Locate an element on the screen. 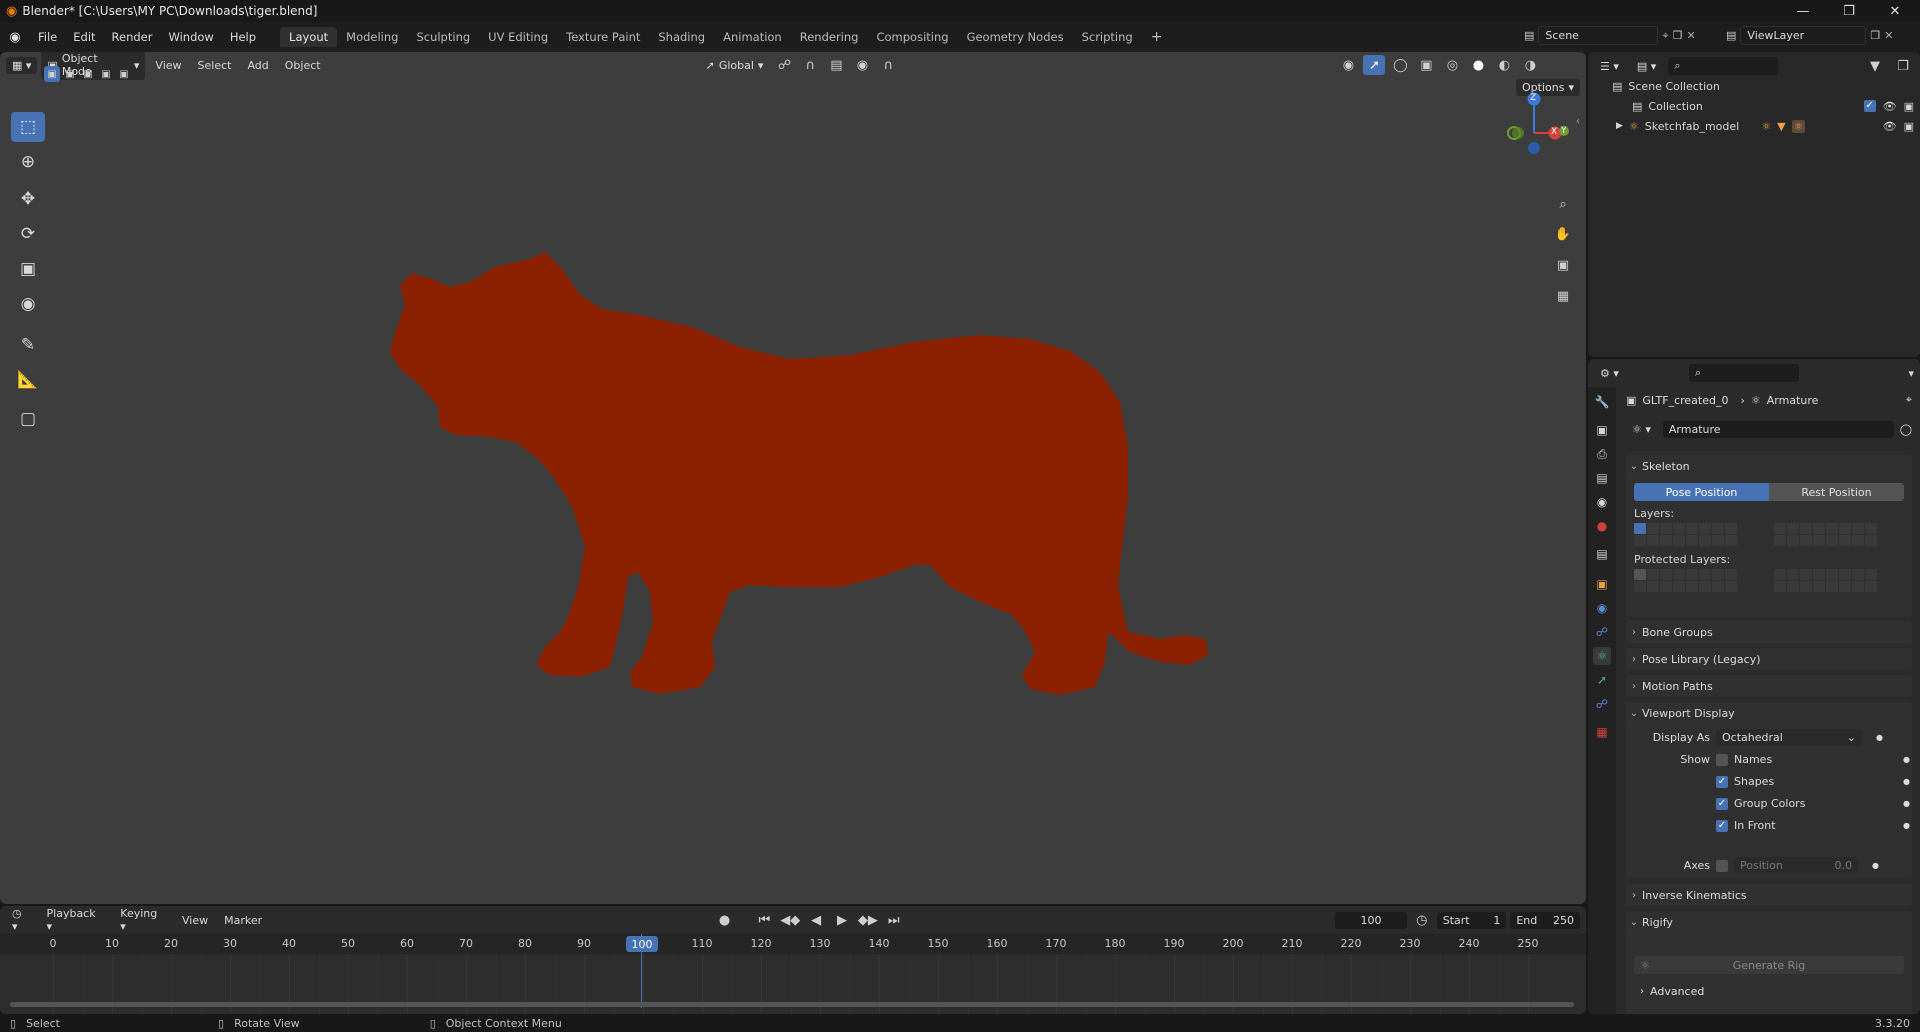 Image resolution: width=1920 pixels, height=1032 pixels. proportional-edit-icon: ◉ is located at coordinates (862, 65).